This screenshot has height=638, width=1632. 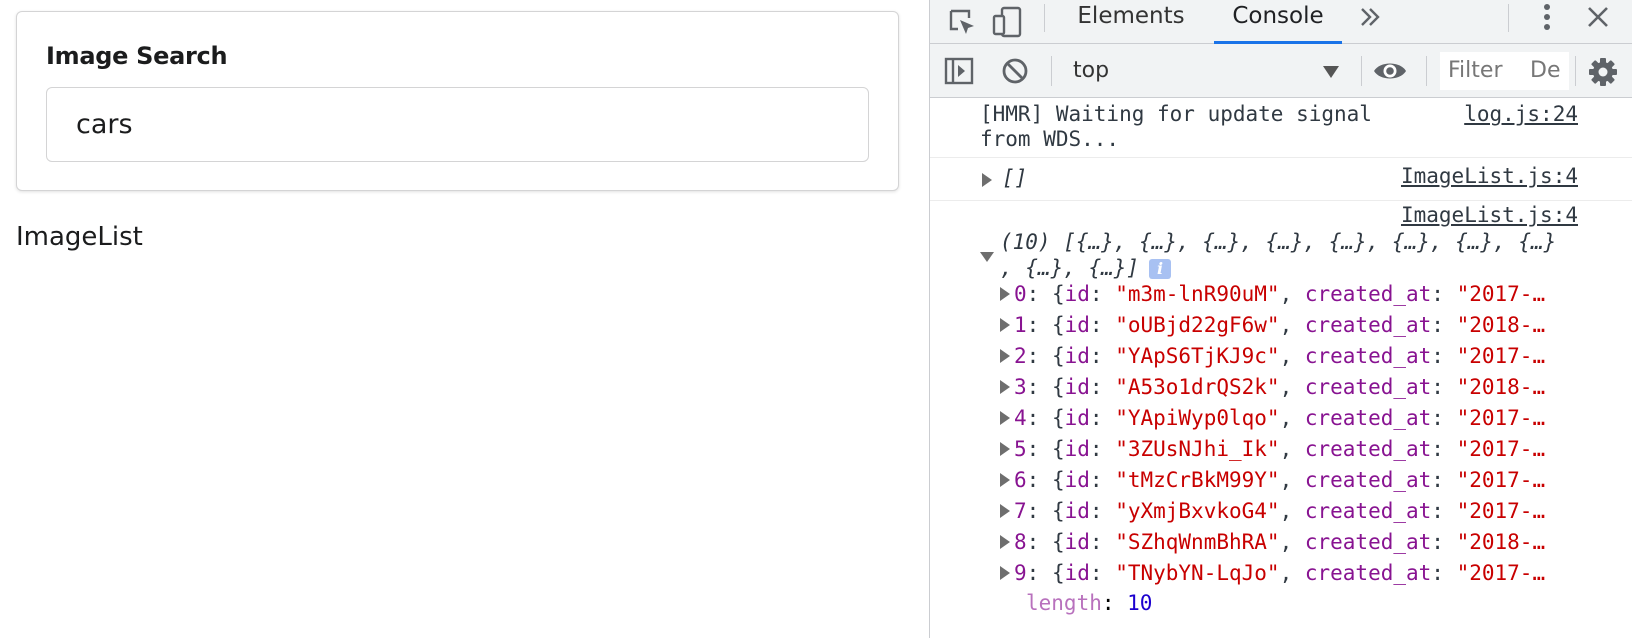 I want to click on item-index: 1, so click(x=1020, y=325).